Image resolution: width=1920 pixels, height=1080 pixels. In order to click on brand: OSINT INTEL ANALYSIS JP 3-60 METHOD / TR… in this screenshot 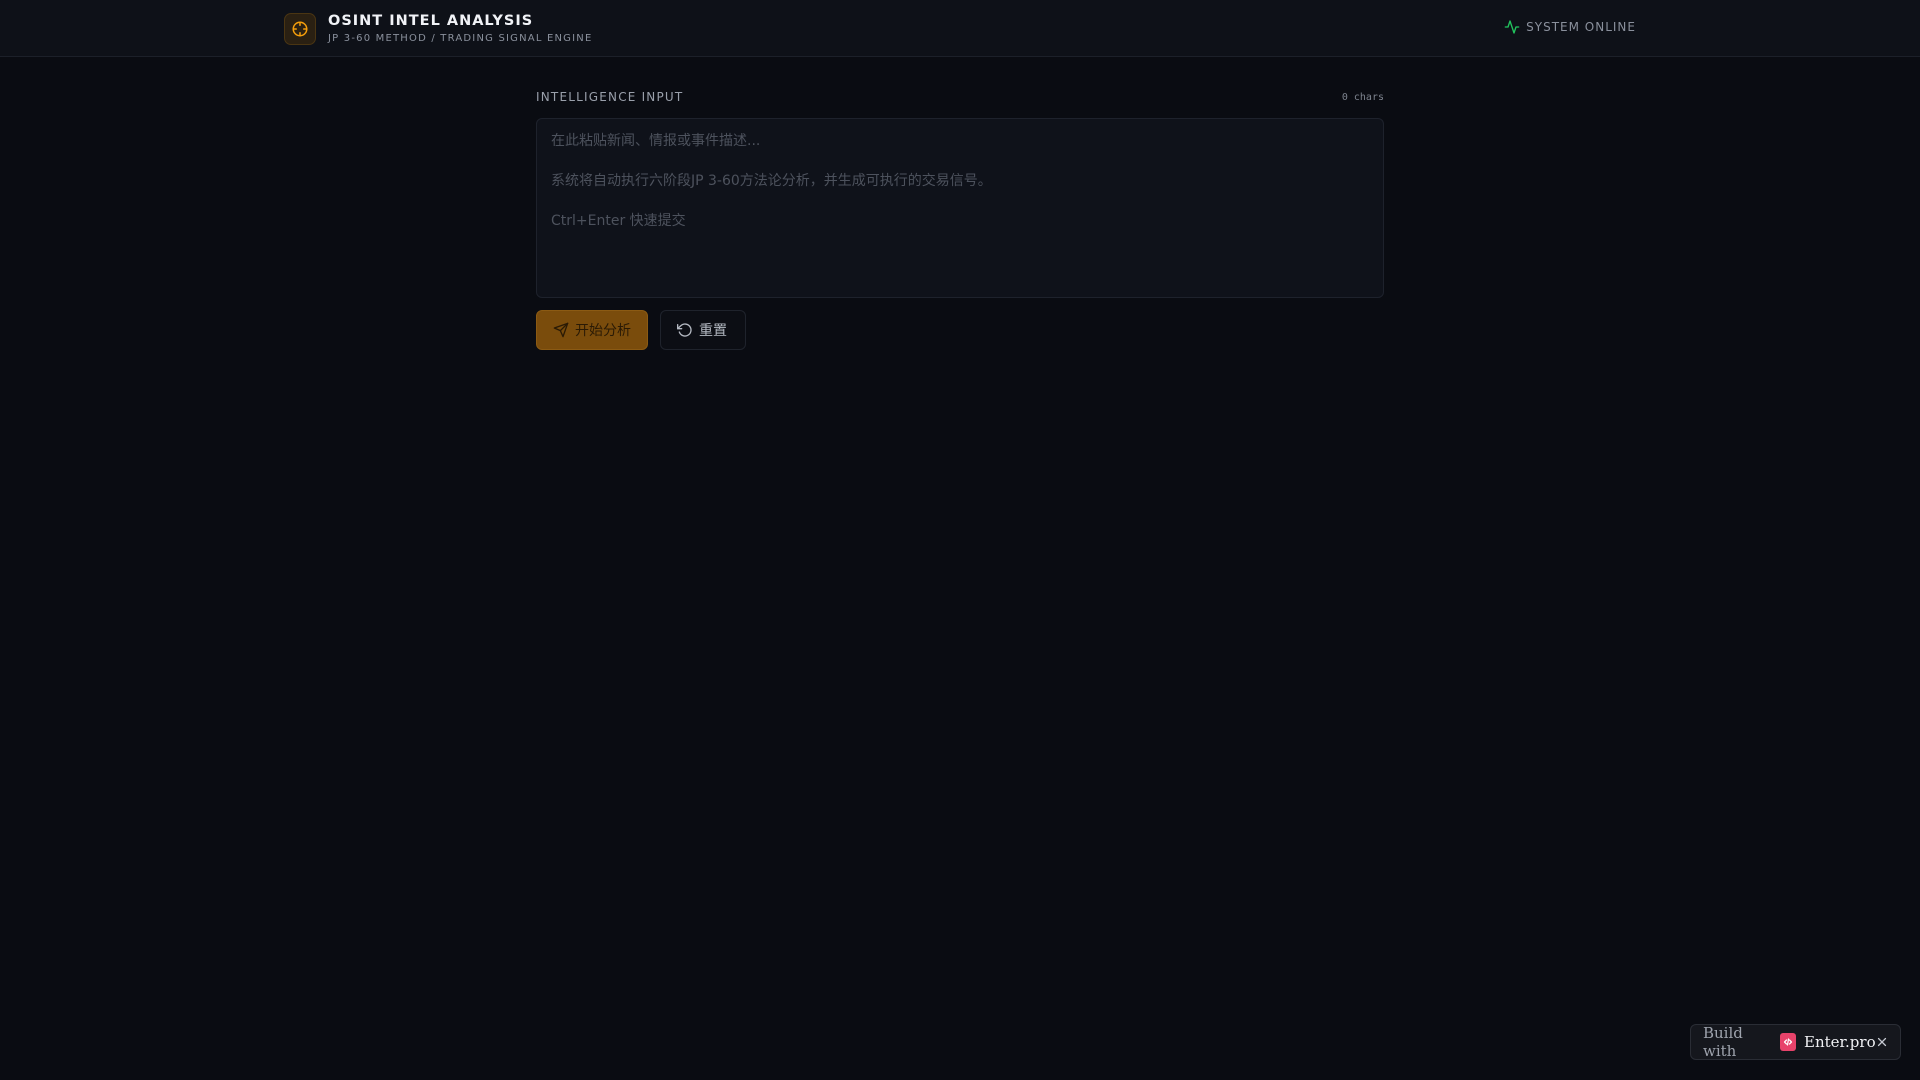, I will do `click(438, 29)`.